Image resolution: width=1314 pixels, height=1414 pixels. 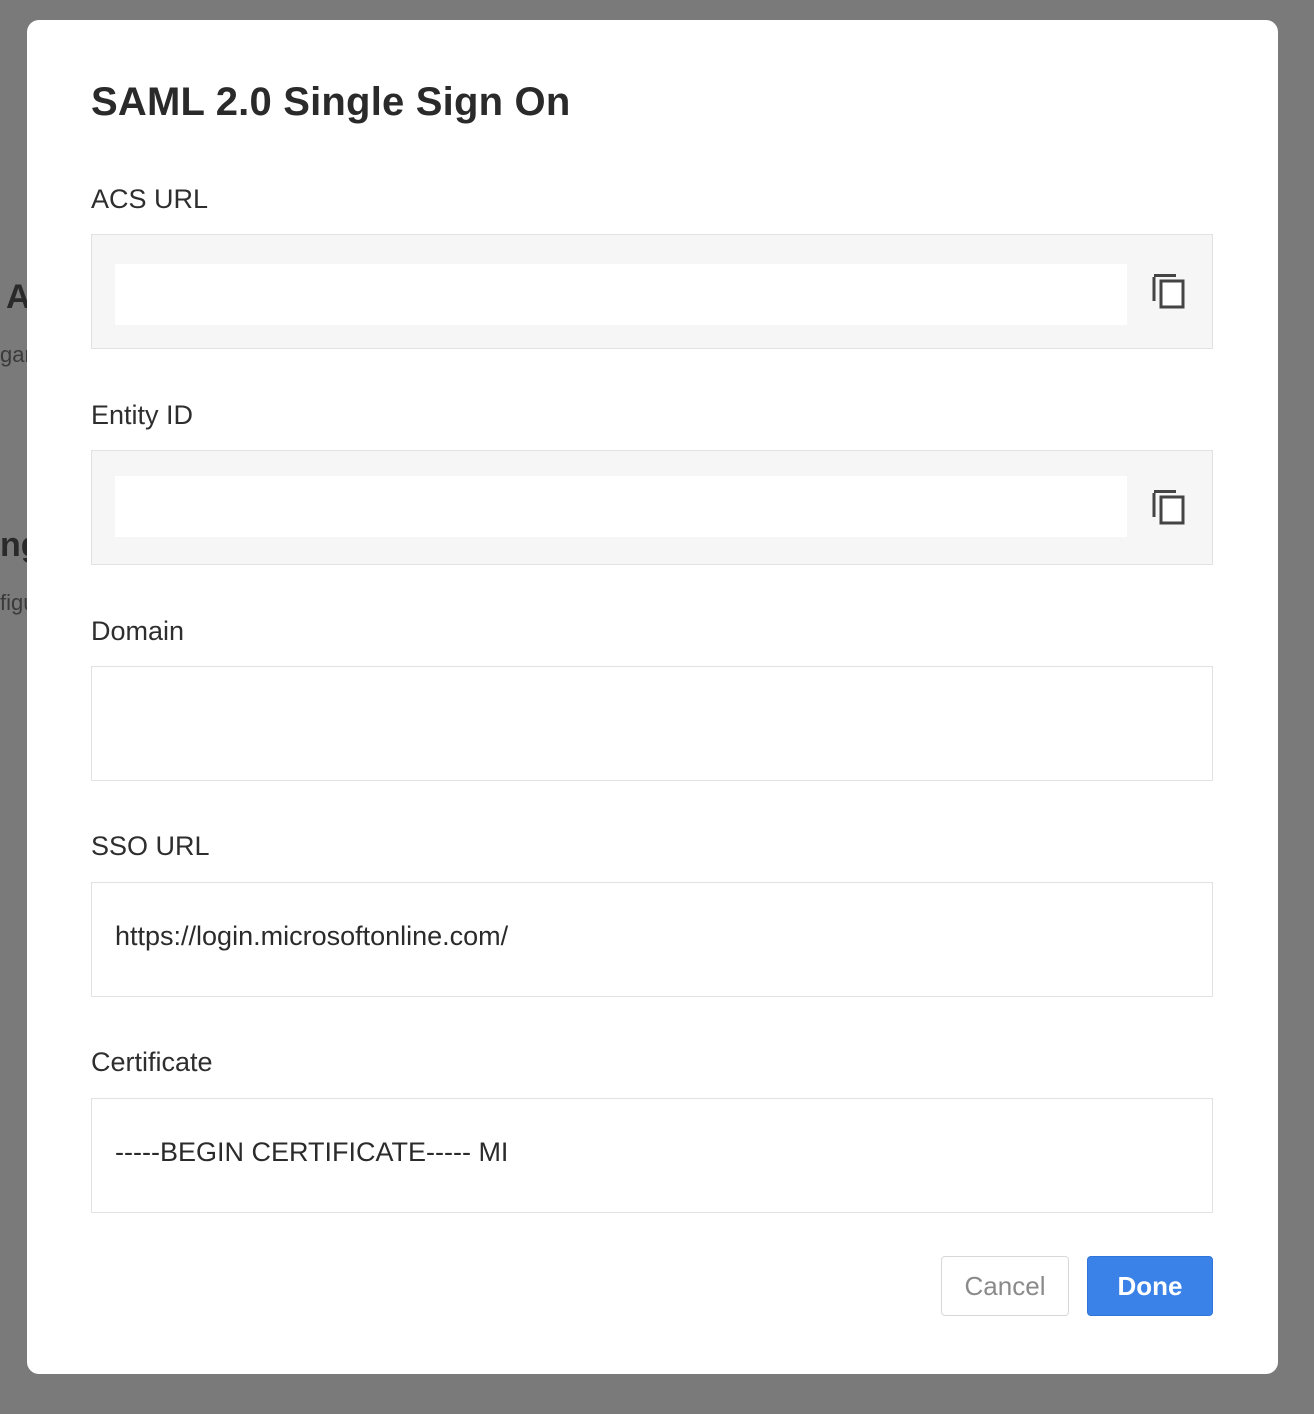 I want to click on certificate-input: -----BEGIN CERTIFICATE----- MI, so click(x=652, y=1155).